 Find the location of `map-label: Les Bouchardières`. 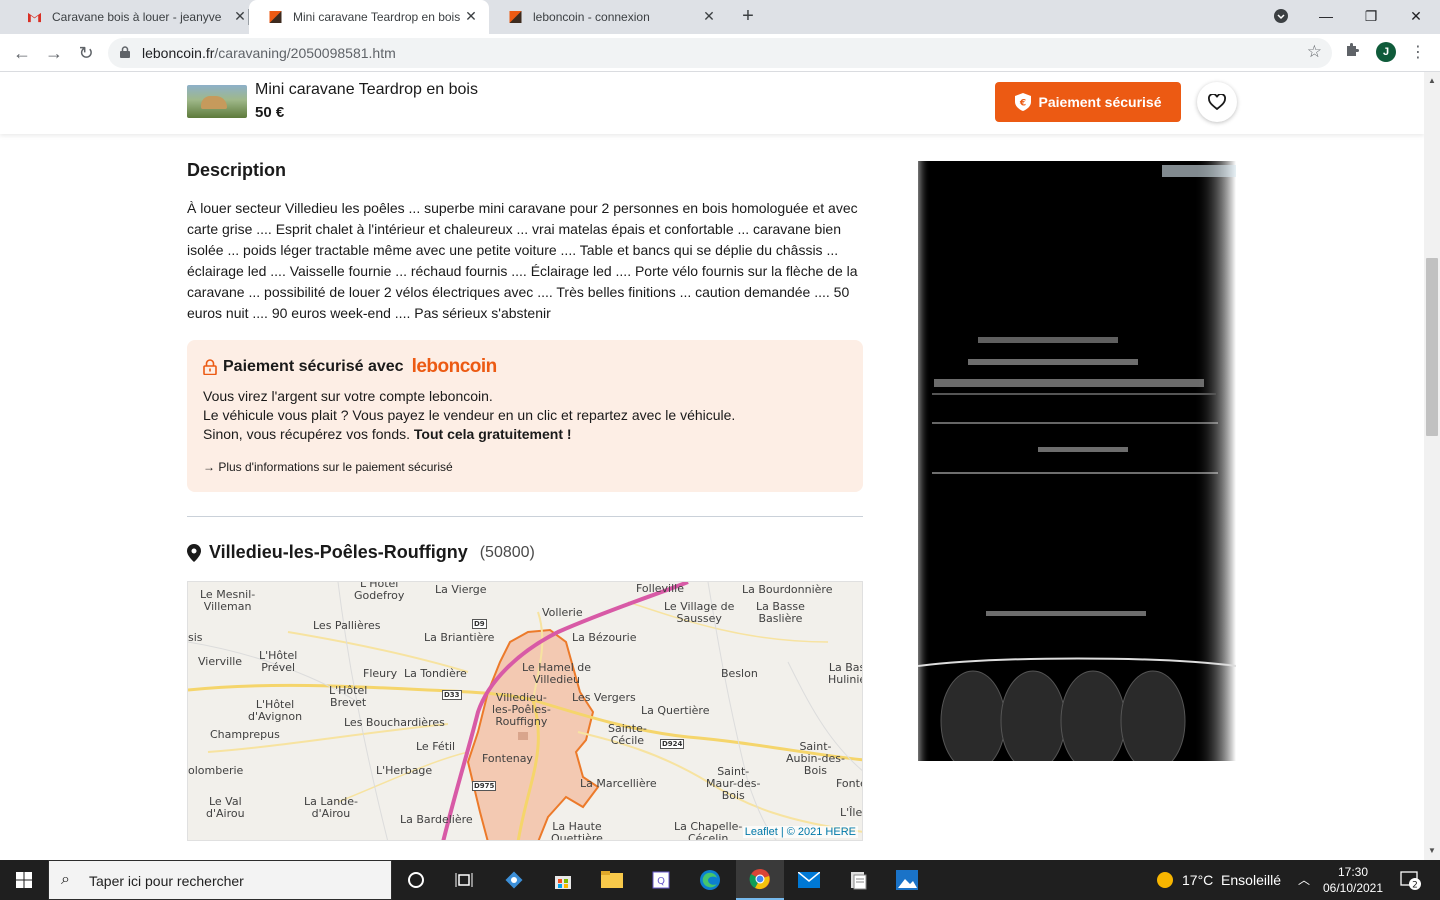

map-label: Les Bouchardières is located at coordinates (394, 722).